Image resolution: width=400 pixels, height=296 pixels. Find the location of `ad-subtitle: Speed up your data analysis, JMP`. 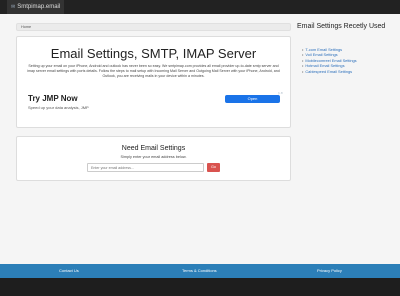

ad-subtitle: Speed up your data analysis, JMP is located at coordinates (58, 107).